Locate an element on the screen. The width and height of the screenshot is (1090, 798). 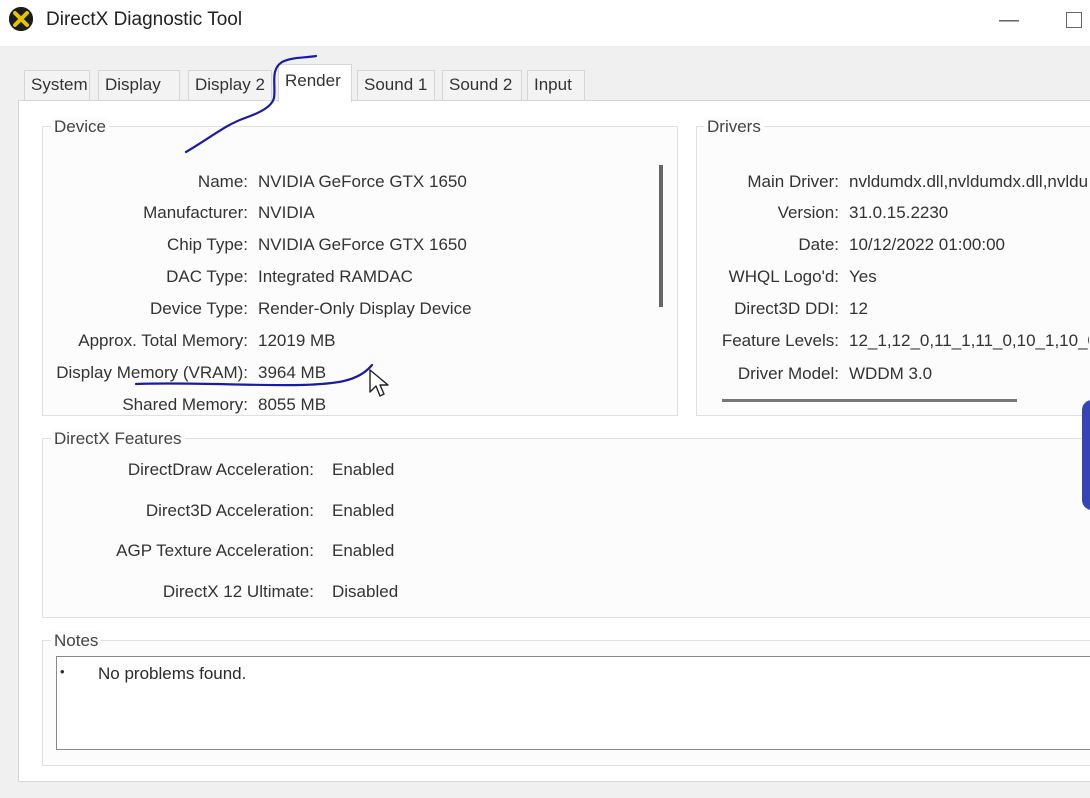
device-name-label: Name: is located at coordinates (222, 181).